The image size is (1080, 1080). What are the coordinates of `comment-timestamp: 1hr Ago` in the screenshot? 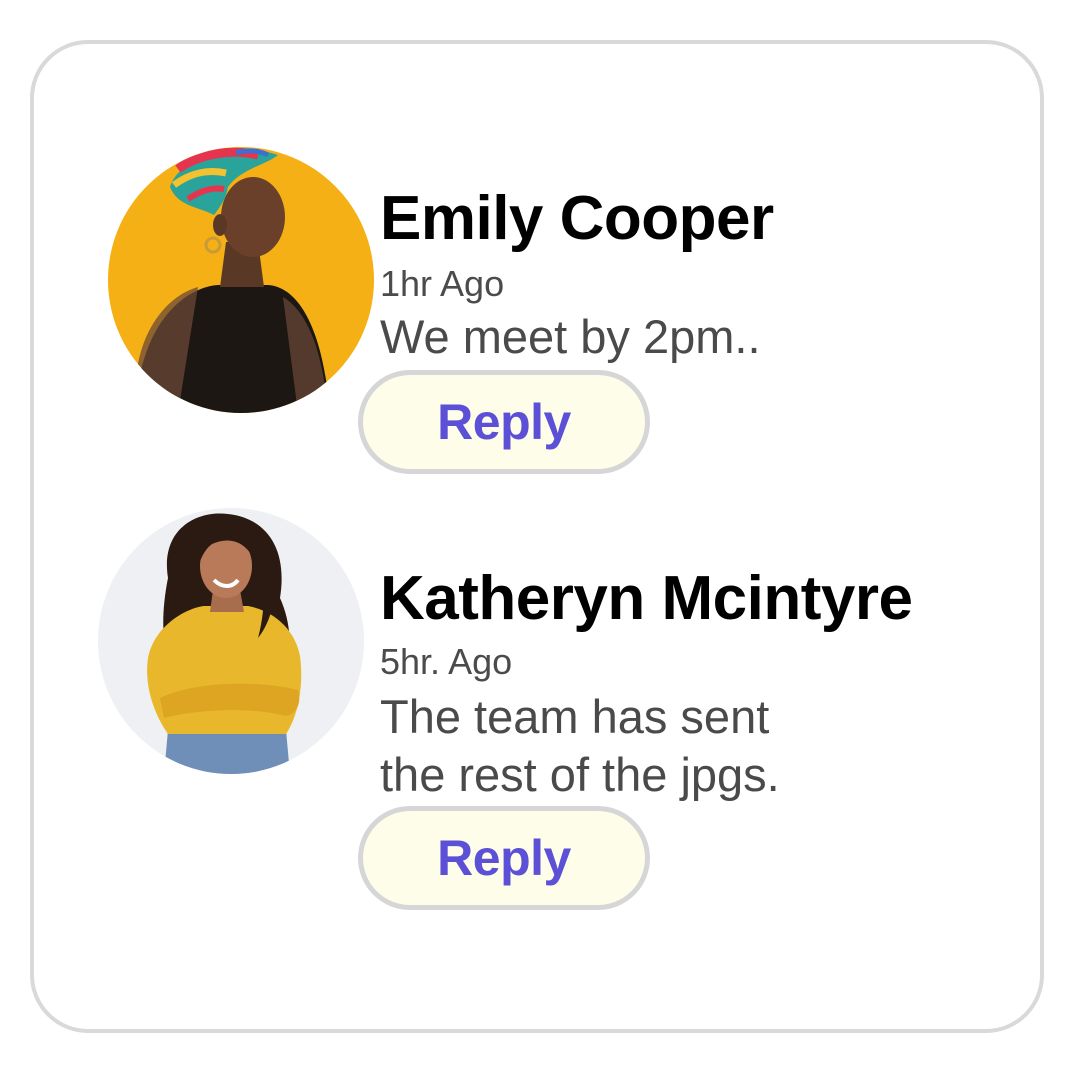 It's located at (442, 283).